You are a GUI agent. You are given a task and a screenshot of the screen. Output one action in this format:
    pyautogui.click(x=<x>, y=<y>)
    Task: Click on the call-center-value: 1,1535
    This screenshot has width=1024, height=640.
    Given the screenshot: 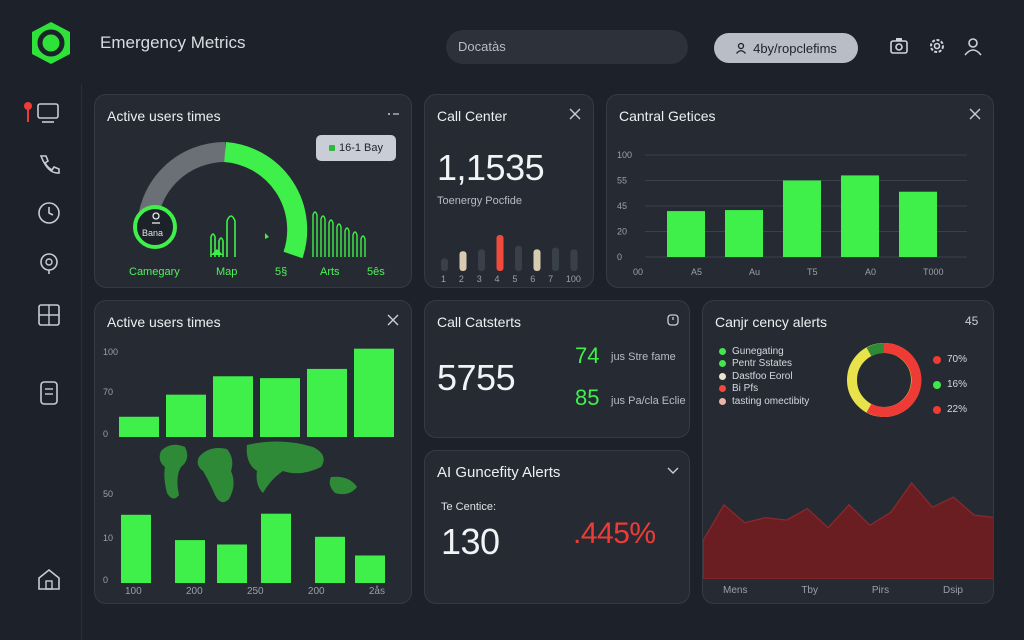 What is the action you would take?
    pyautogui.click(x=491, y=167)
    